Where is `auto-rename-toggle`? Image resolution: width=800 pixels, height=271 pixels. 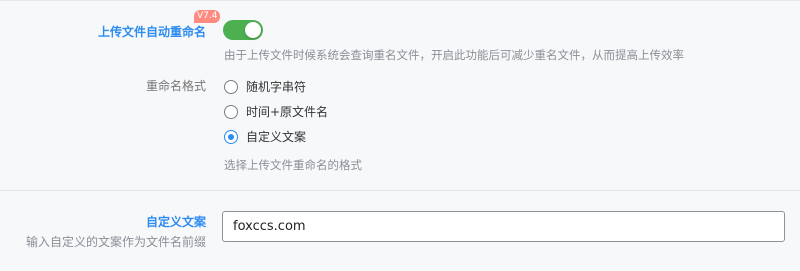
auto-rename-toggle is located at coordinates (243, 30).